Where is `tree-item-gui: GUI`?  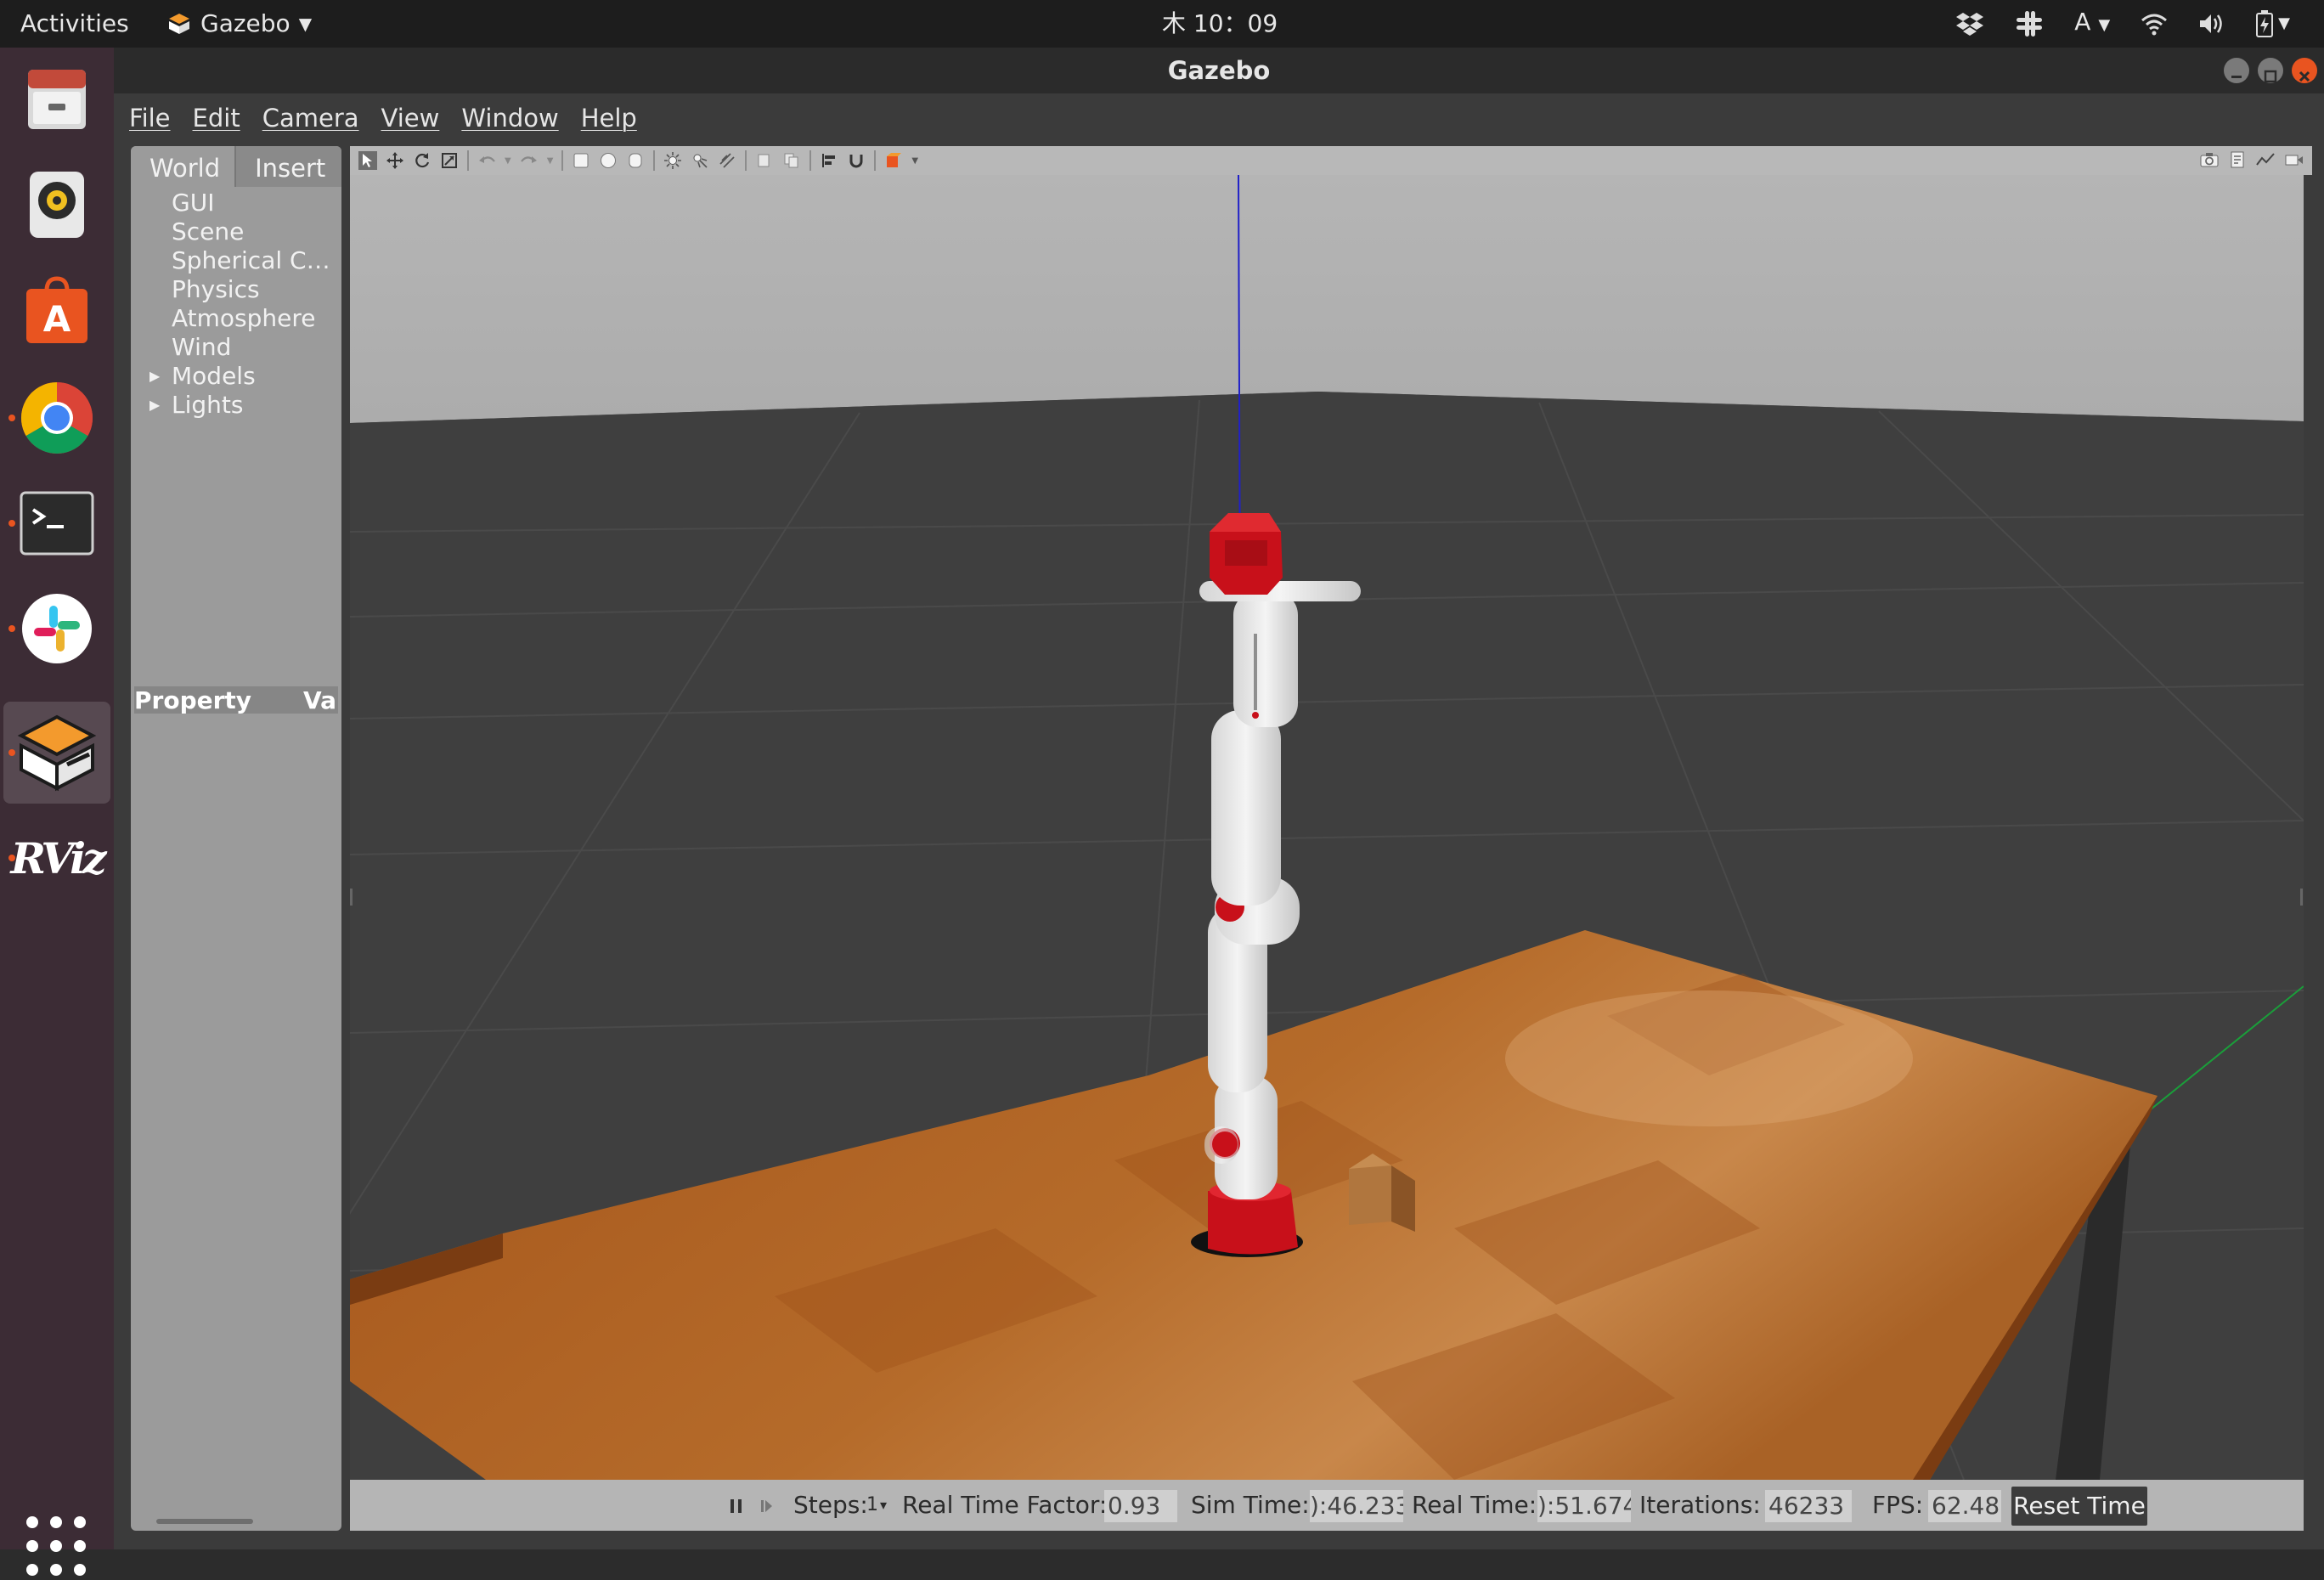 tree-item-gui: GUI is located at coordinates (236, 203).